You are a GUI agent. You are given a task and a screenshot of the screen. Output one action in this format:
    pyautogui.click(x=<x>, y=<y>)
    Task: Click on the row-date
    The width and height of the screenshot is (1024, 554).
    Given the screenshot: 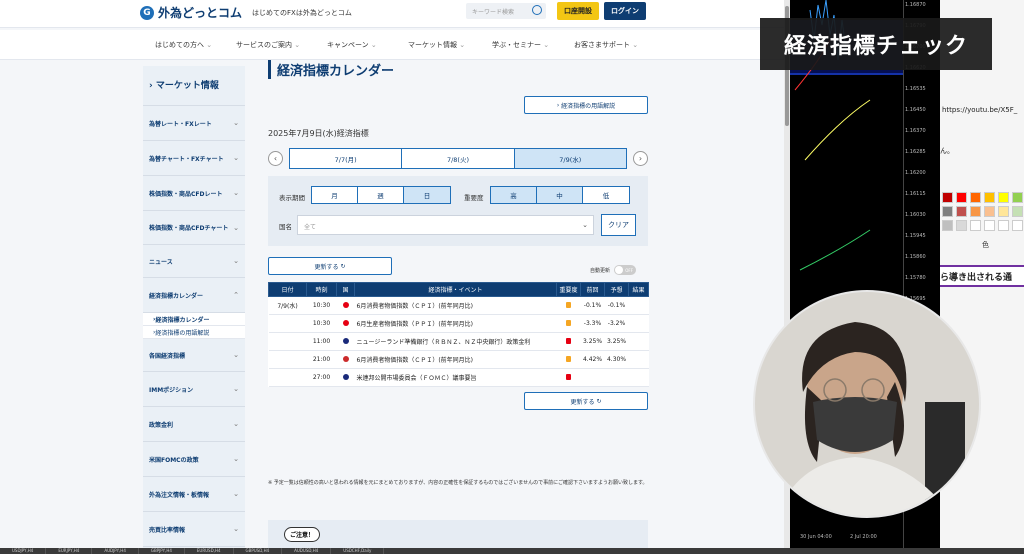 What is the action you would take?
    pyautogui.click(x=287, y=377)
    